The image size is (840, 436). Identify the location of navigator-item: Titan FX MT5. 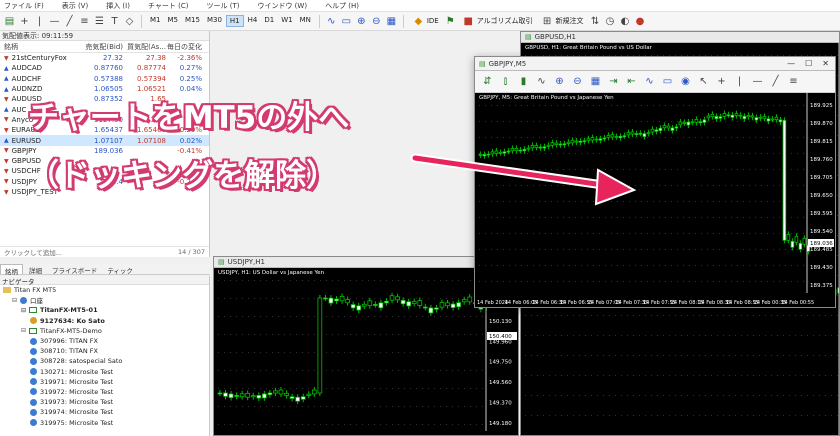
(104, 290).